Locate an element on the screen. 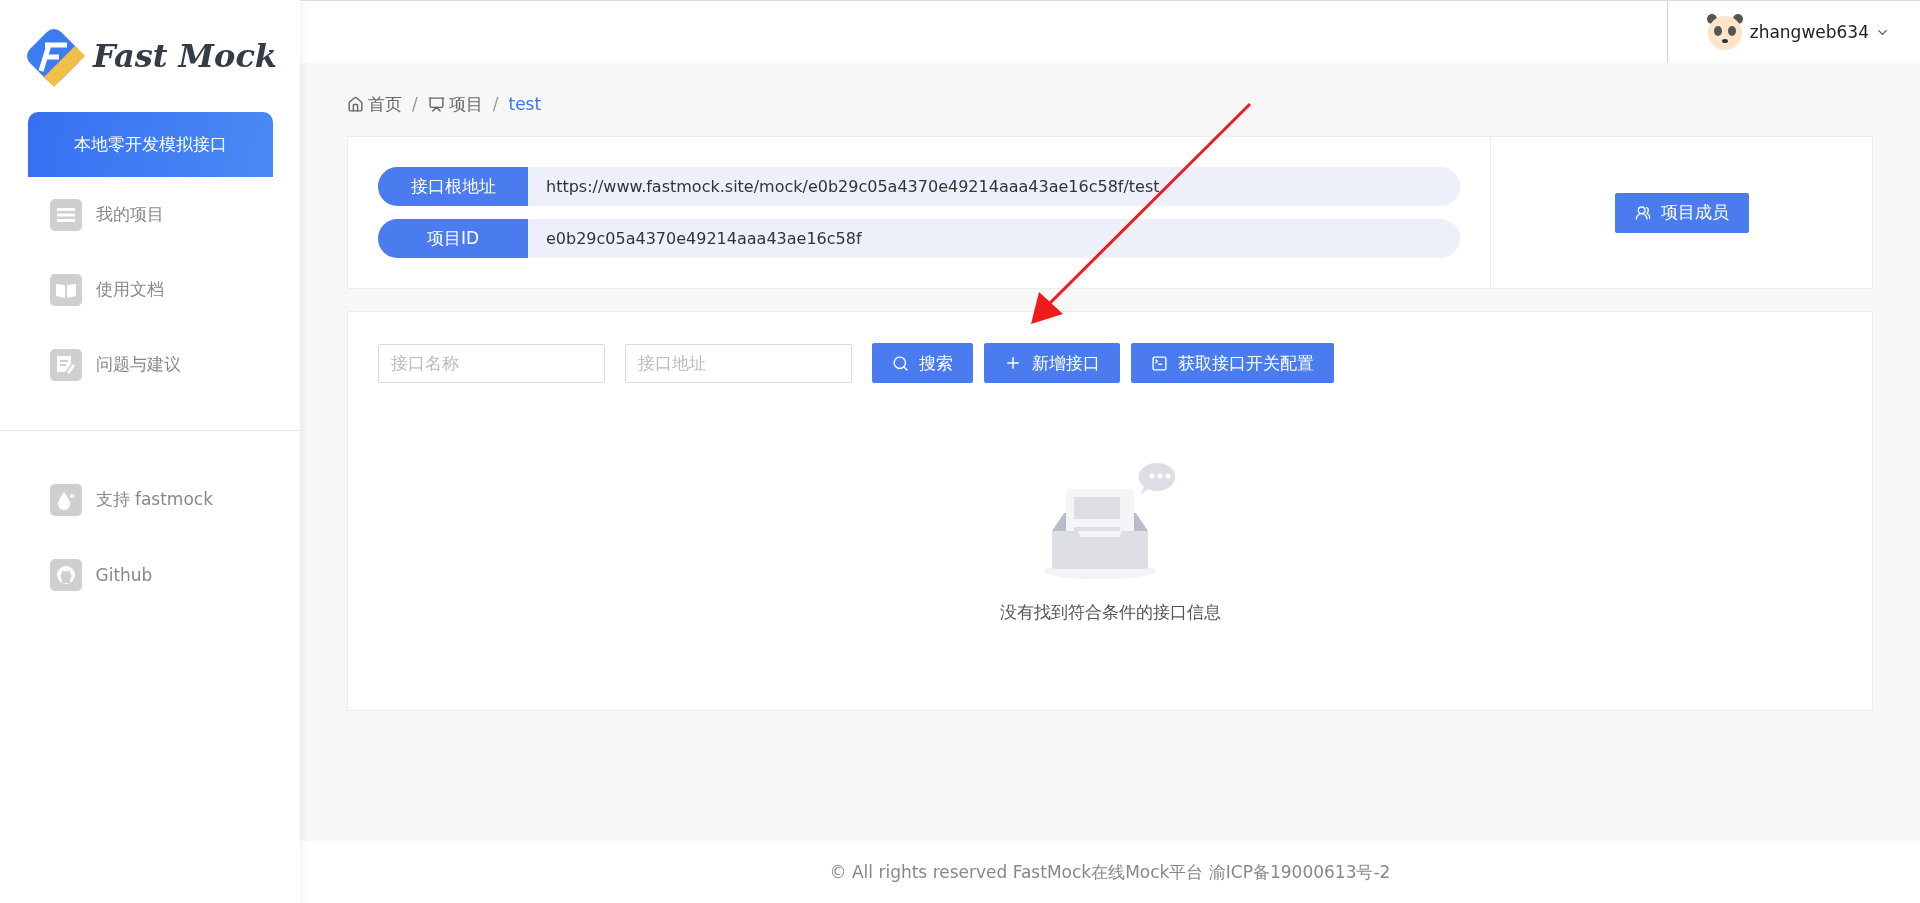 The image size is (1920, 903). breadcrumb-link: test is located at coordinates (525, 104).